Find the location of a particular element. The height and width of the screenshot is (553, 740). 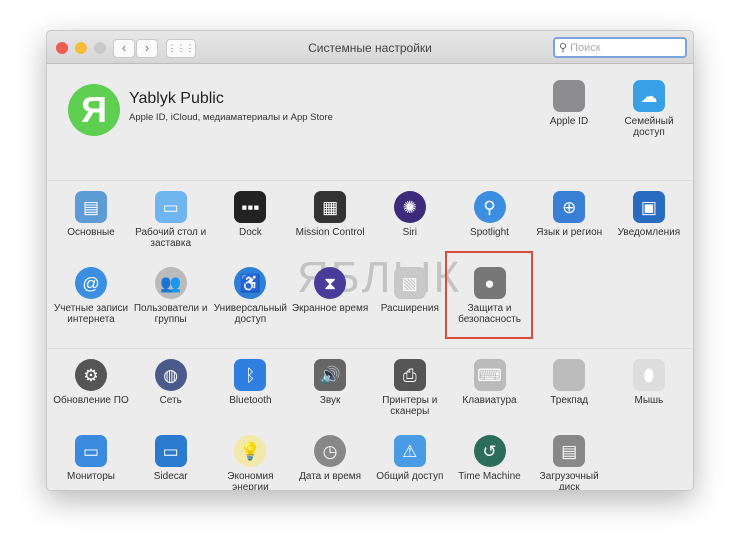

pref-siri: ✺ Siri is located at coordinates (410, 214).